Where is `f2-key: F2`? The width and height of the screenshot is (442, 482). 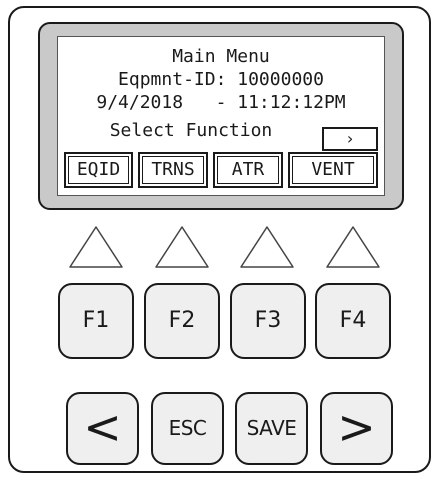
f2-key: F2 is located at coordinates (182, 321).